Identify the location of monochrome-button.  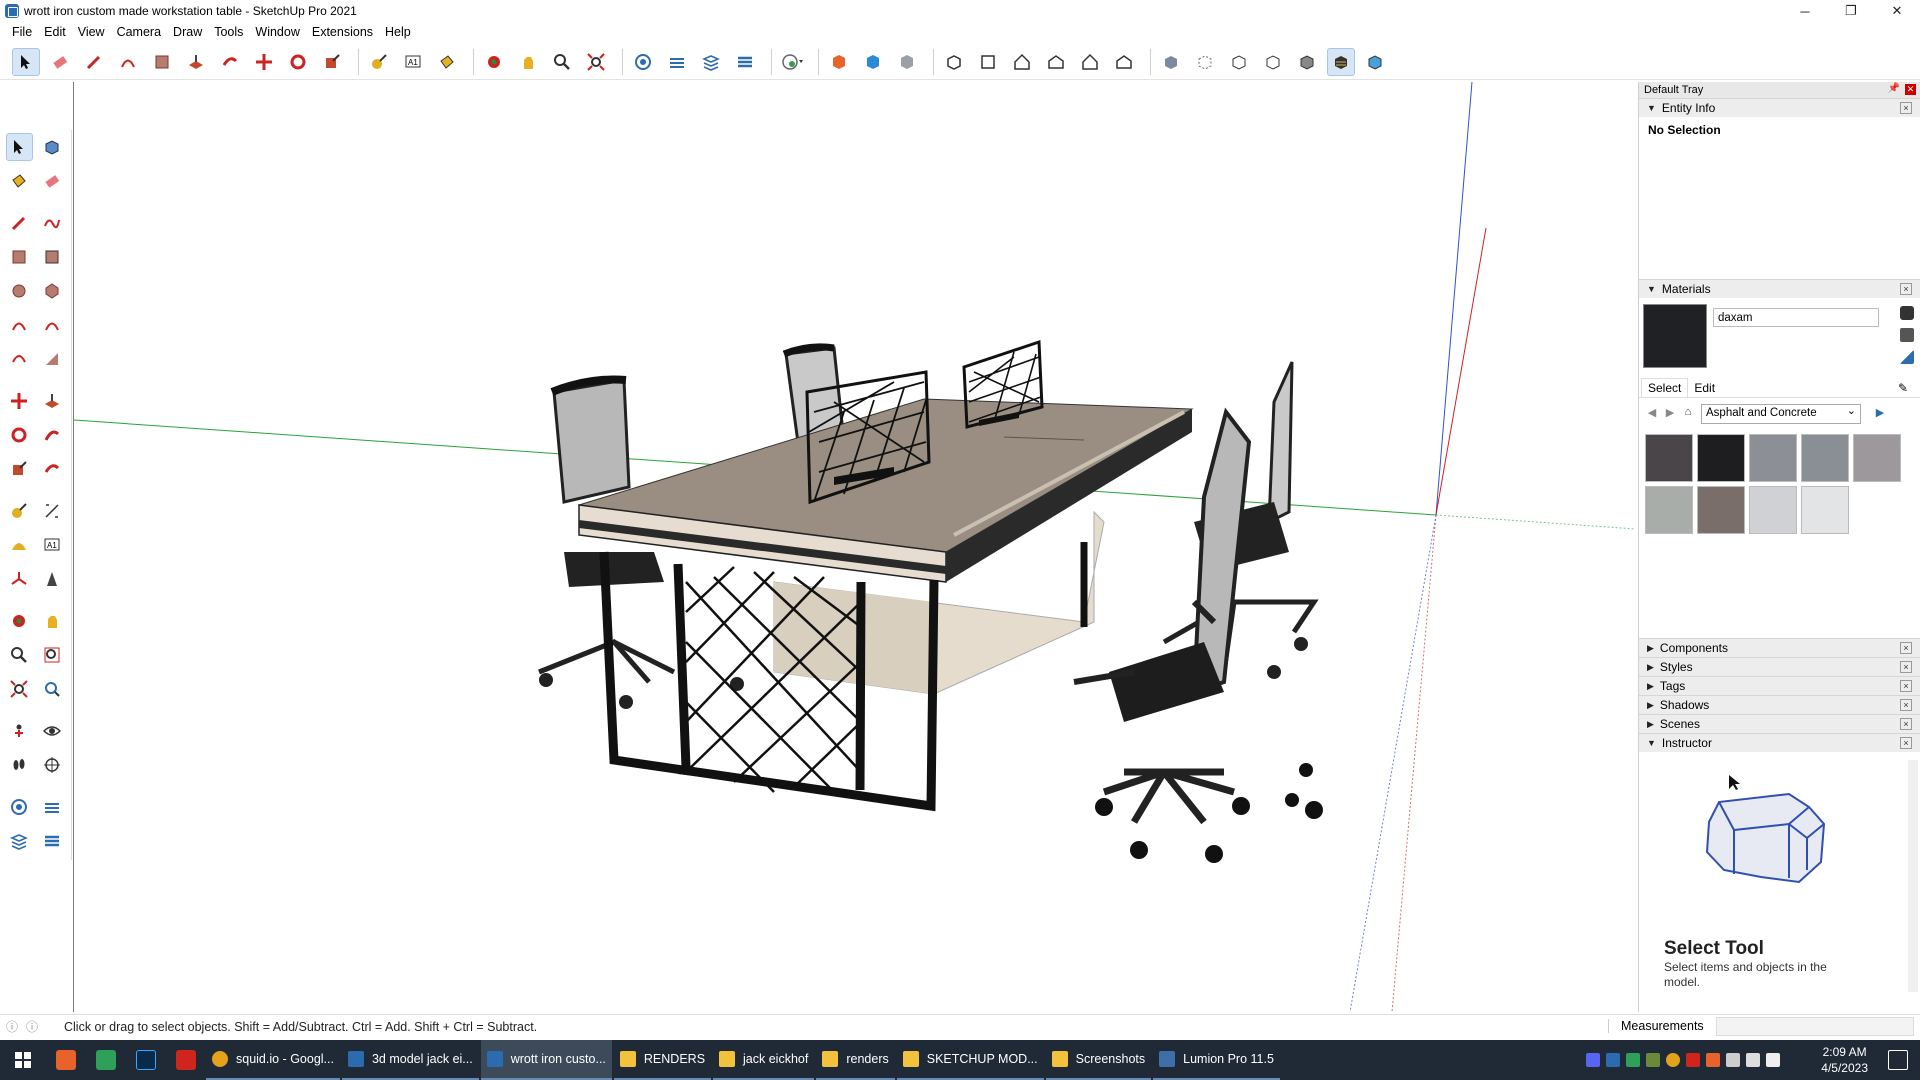
(1375, 62).